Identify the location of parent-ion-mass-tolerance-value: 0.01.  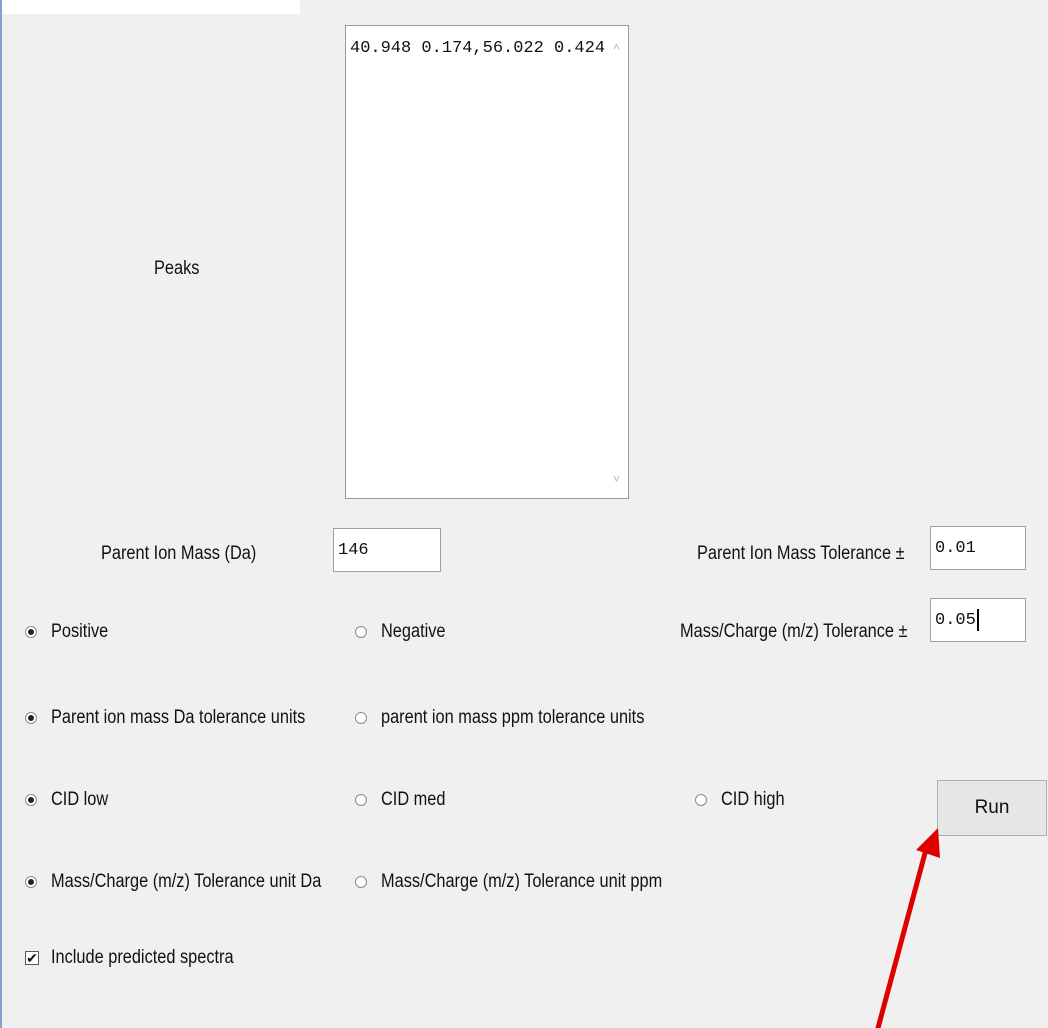
(955, 548).